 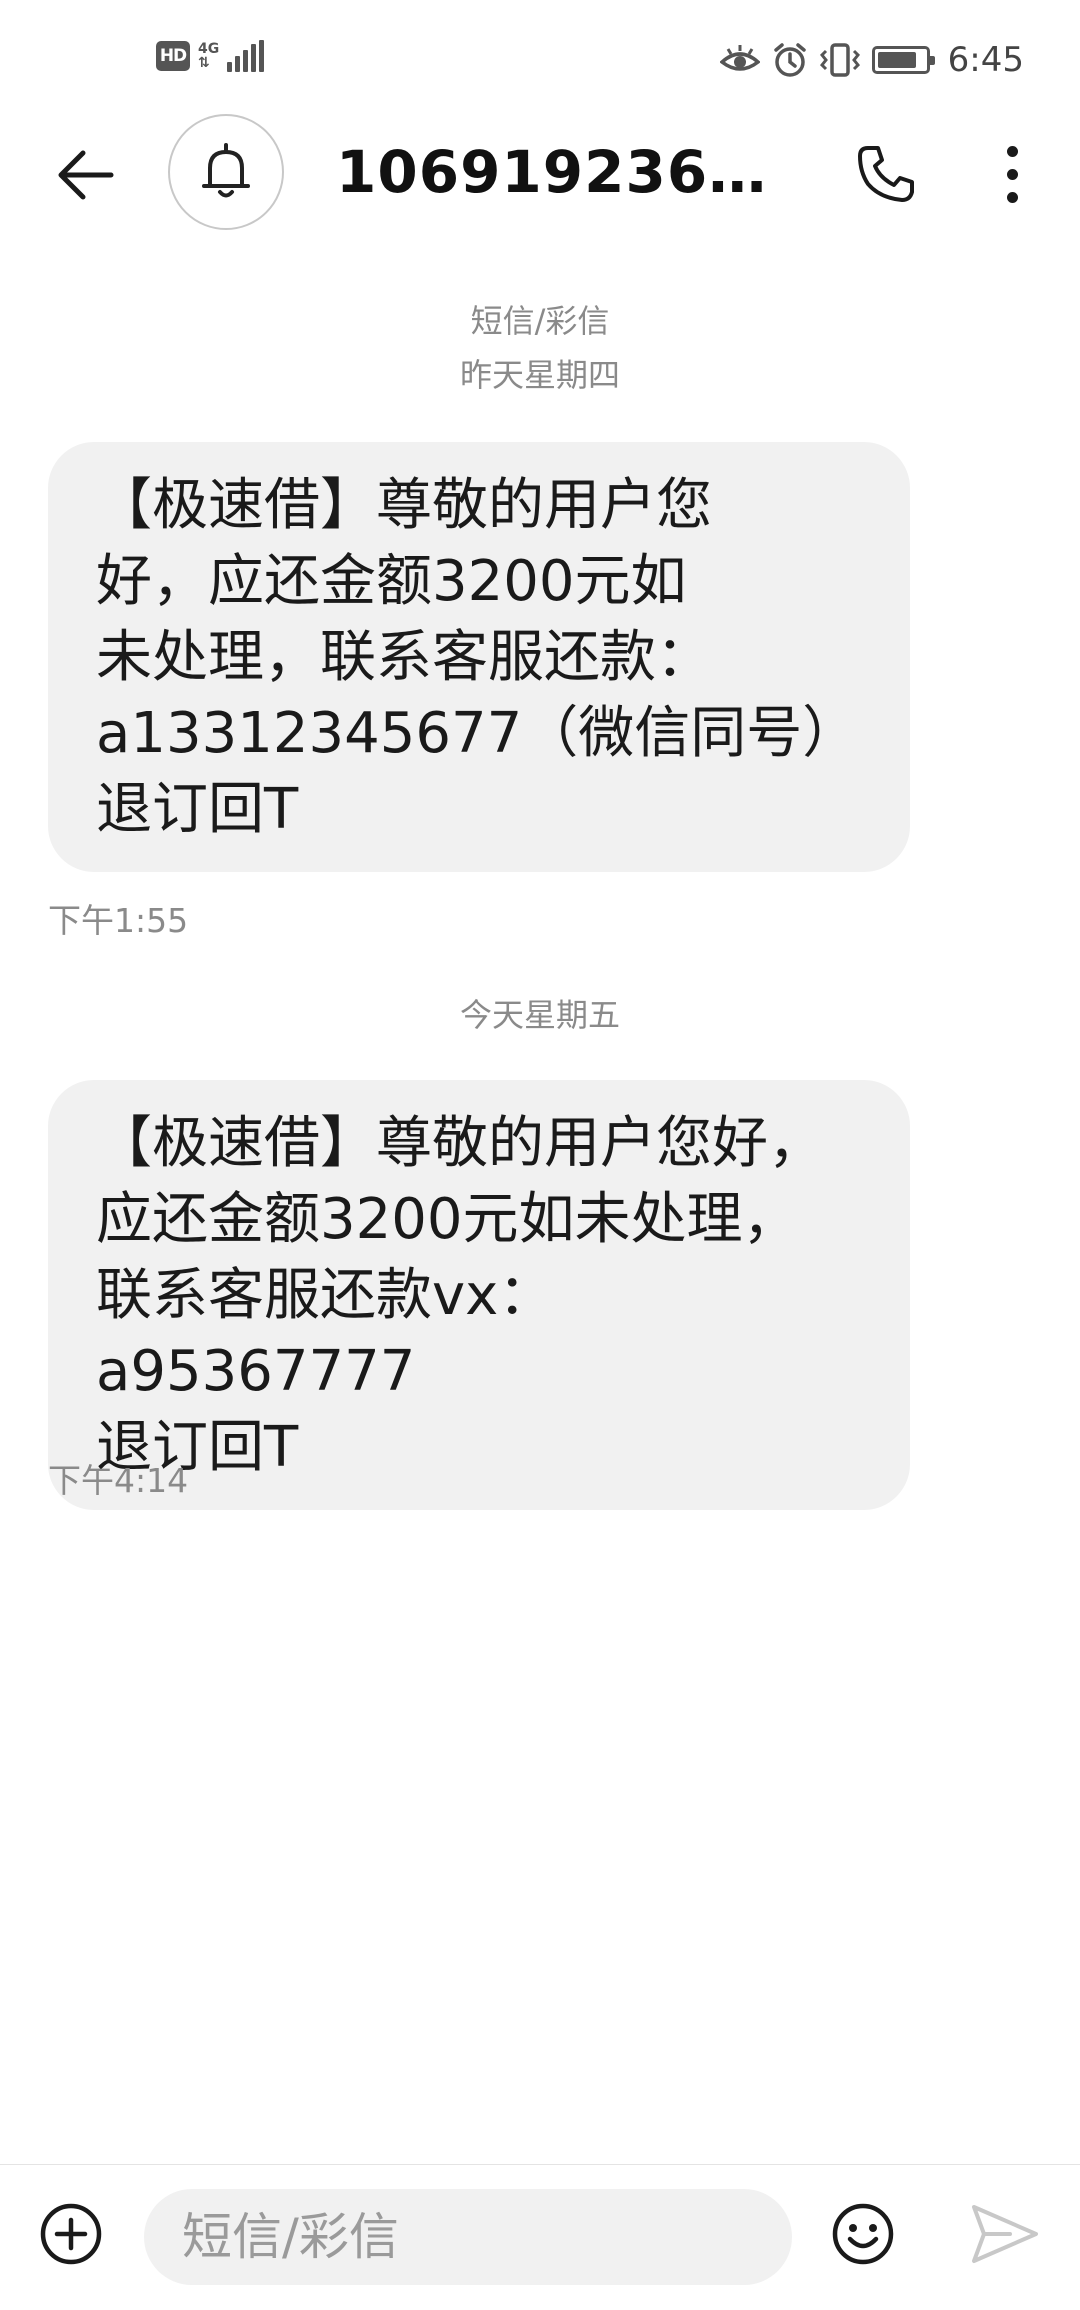 I want to click on date-separator: 今天星期五, so click(x=539, y=1015).